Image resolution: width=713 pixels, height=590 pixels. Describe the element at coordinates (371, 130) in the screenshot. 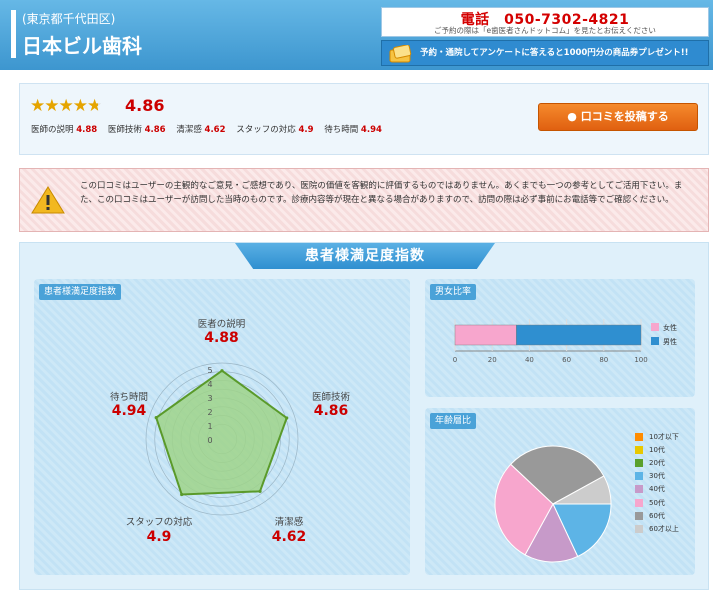

I see `rating-value: 4.94` at that location.